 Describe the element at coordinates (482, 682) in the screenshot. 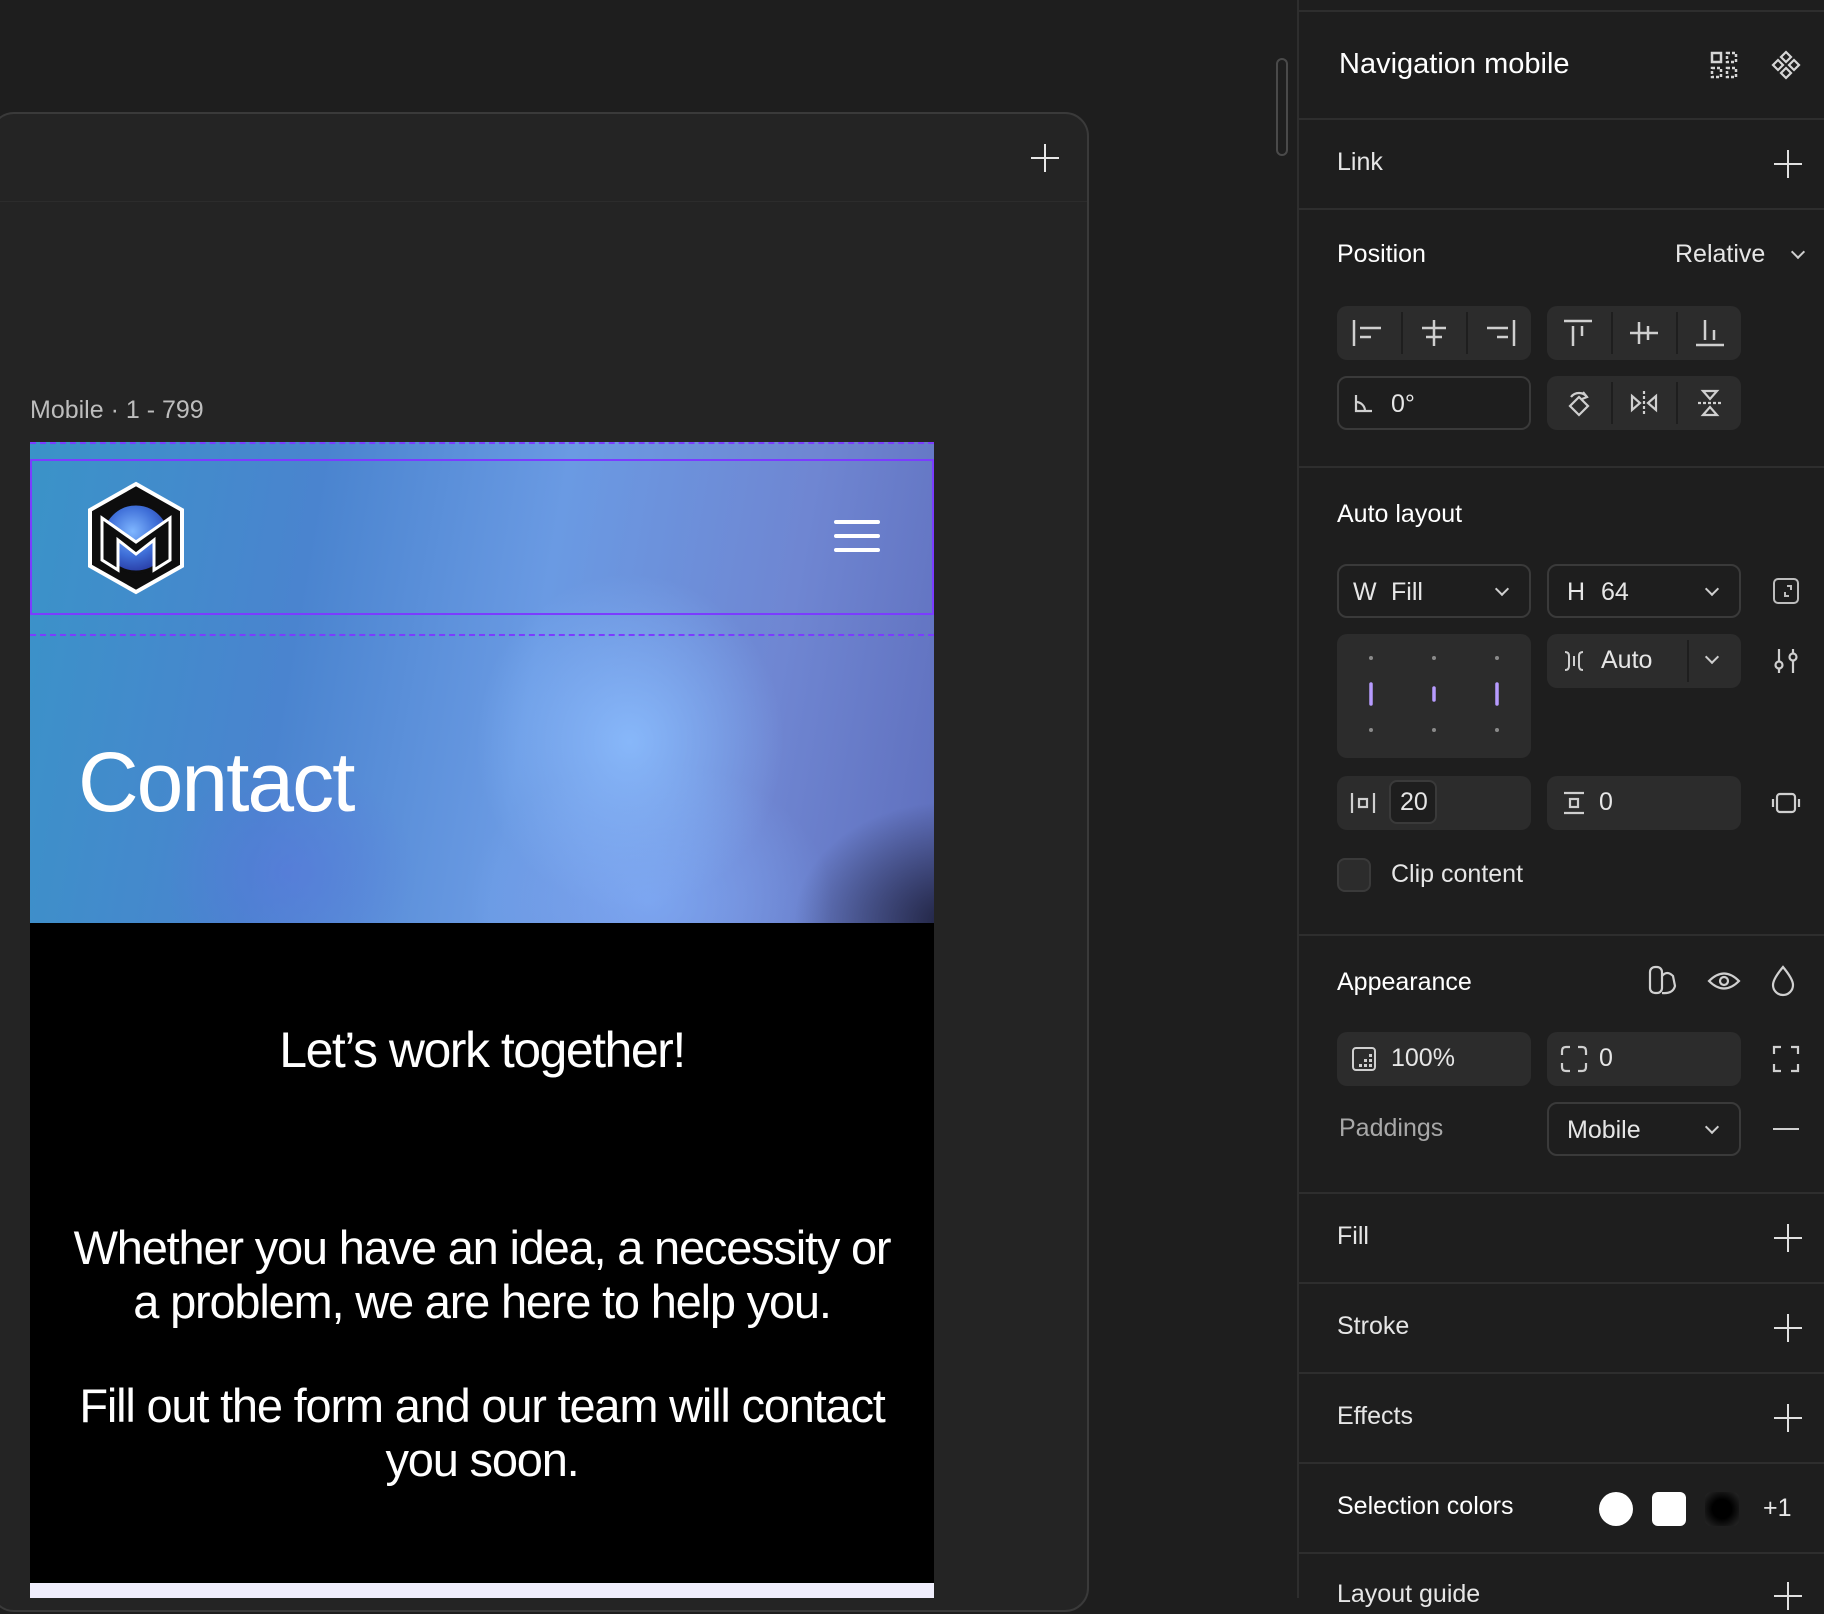

I see `hero-section: Contact` at that location.